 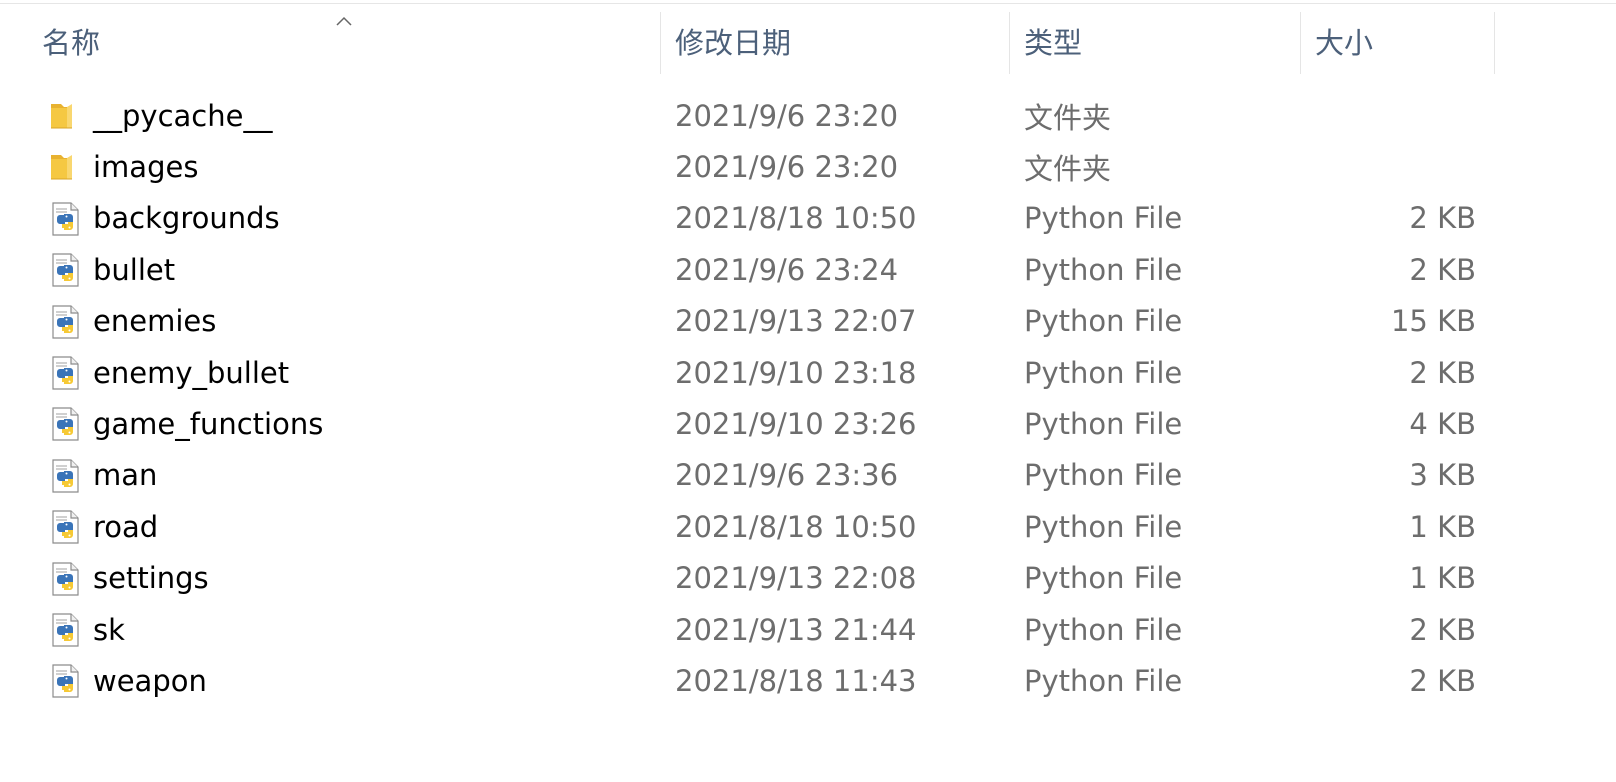 What do you see at coordinates (796, 423) in the screenshot?
I see `file-modified-date: 2021/9/10 23:26` at bounding box center [796, 423].